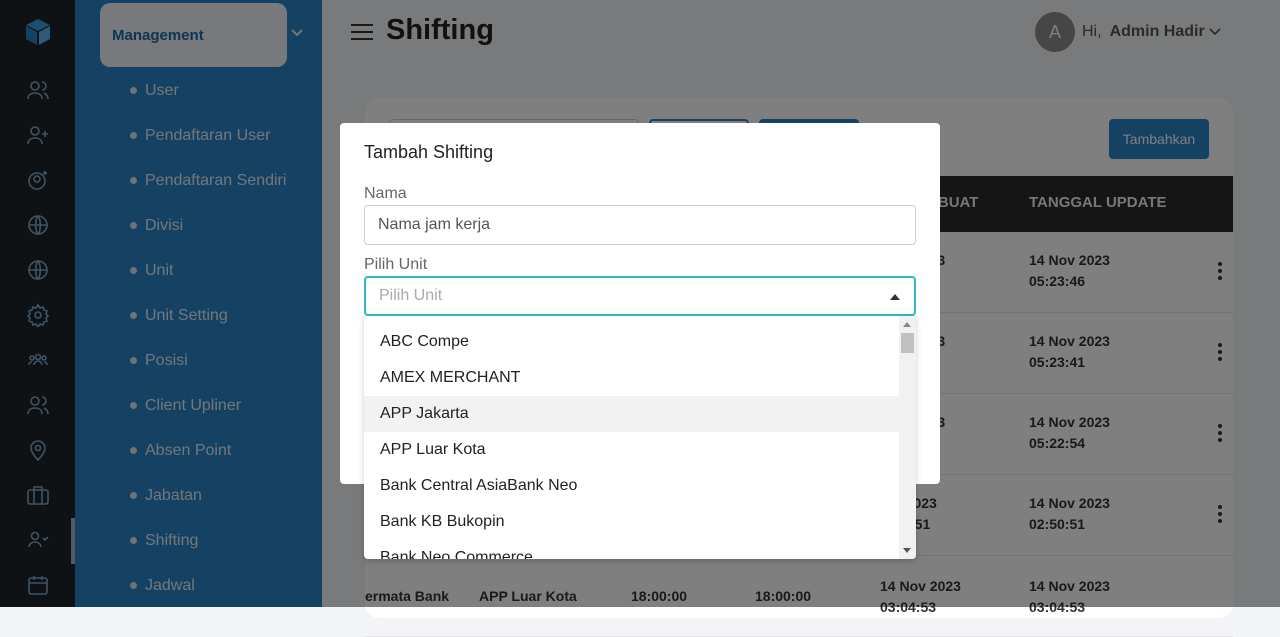  I want to click on caret-up-icon, so click(895, 297).